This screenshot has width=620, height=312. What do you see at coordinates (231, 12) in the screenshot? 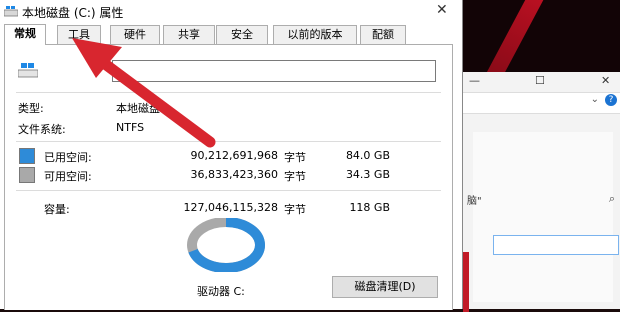
I see `title-bar: 本地磁盘 (C:) 属性 ✕` at bounding box center [231, 12].